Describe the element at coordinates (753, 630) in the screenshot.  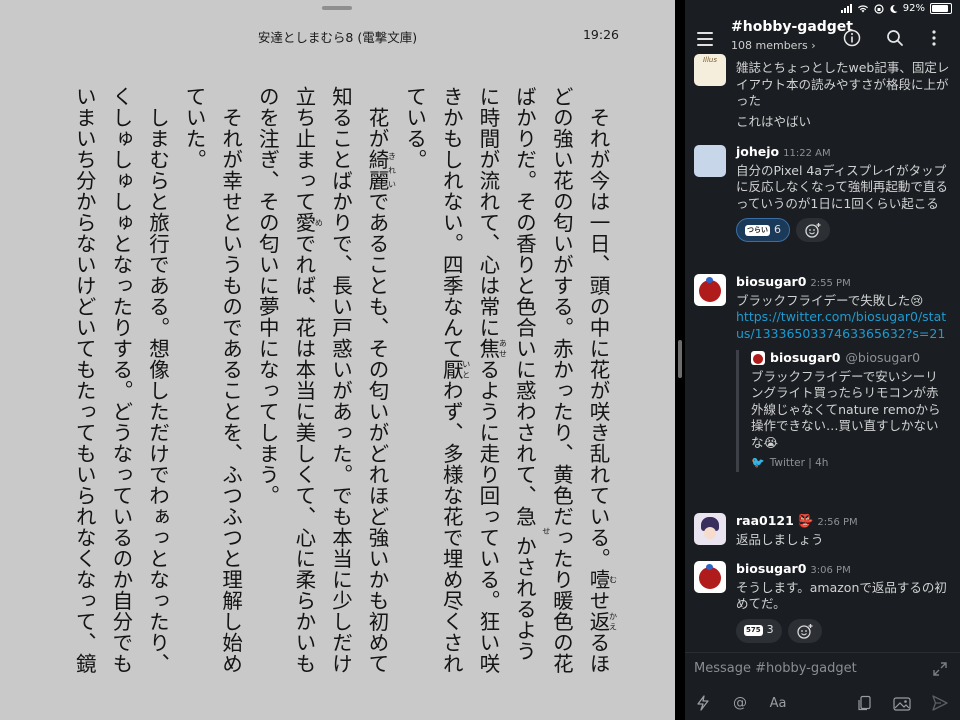
I see `custom-emoji: 575` at that location.